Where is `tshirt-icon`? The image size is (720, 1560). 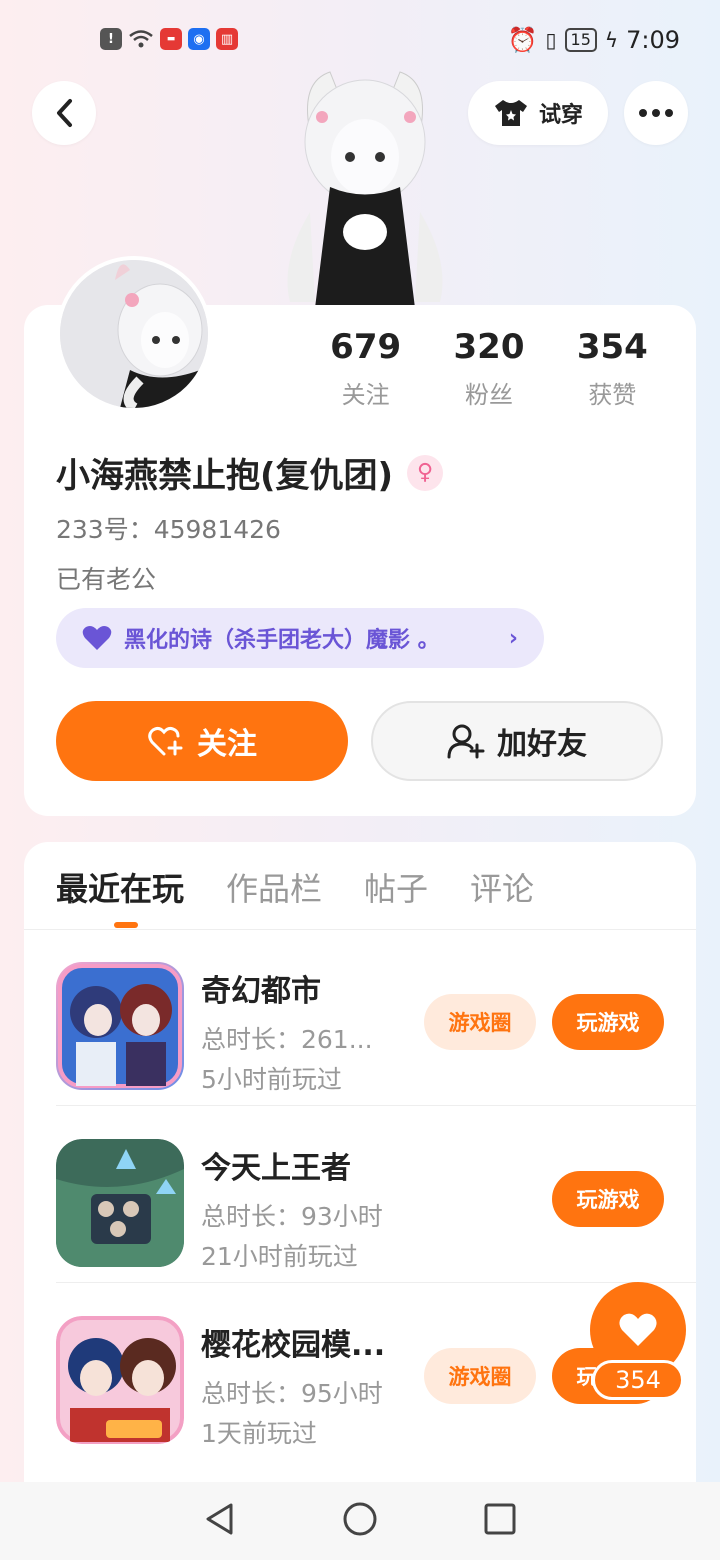 tshirt-icon is located at coordinates (510, 113).